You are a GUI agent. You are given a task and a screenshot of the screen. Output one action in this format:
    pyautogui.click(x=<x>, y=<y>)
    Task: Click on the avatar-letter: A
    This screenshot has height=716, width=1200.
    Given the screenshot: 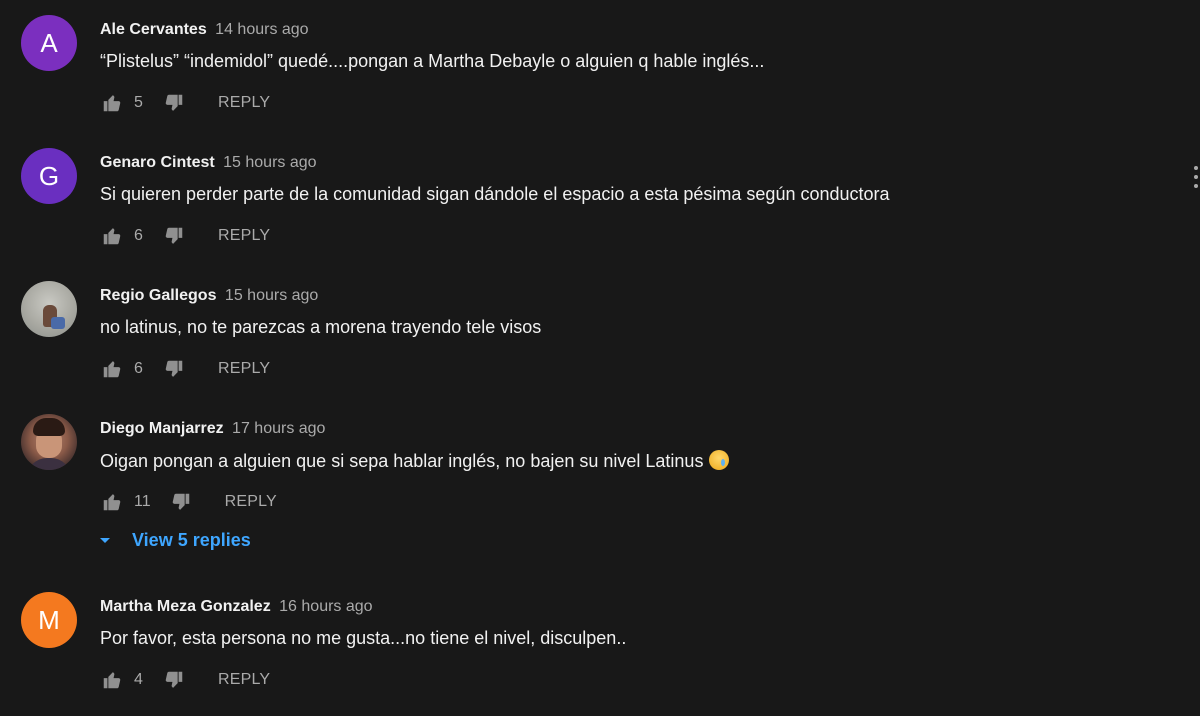 What is the action you would take?
    pyautogui.click(x=49, y=42)
    